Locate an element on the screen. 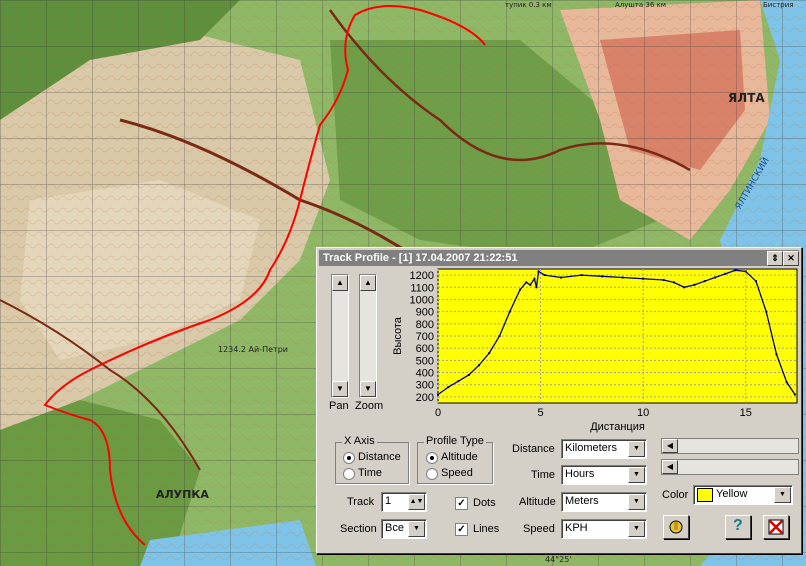  help-icon: ? is located at coordinates (738, 525).